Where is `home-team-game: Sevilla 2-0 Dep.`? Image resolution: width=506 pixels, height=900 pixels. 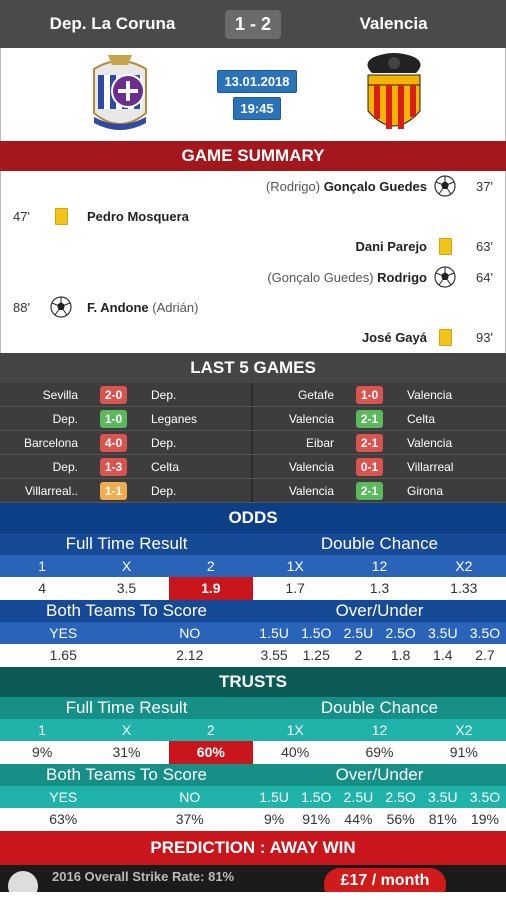
home-team-game: Sevilla 2-0 Dep. is located at coordinates (126, 394).